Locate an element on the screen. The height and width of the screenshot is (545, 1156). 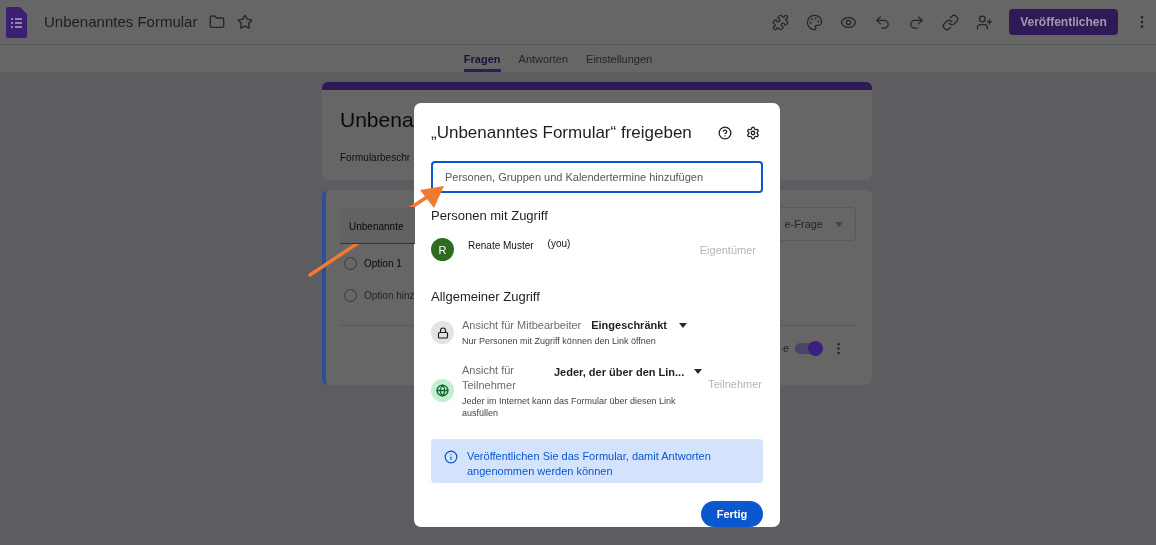
help-icon is located at coordinates (725, 132).